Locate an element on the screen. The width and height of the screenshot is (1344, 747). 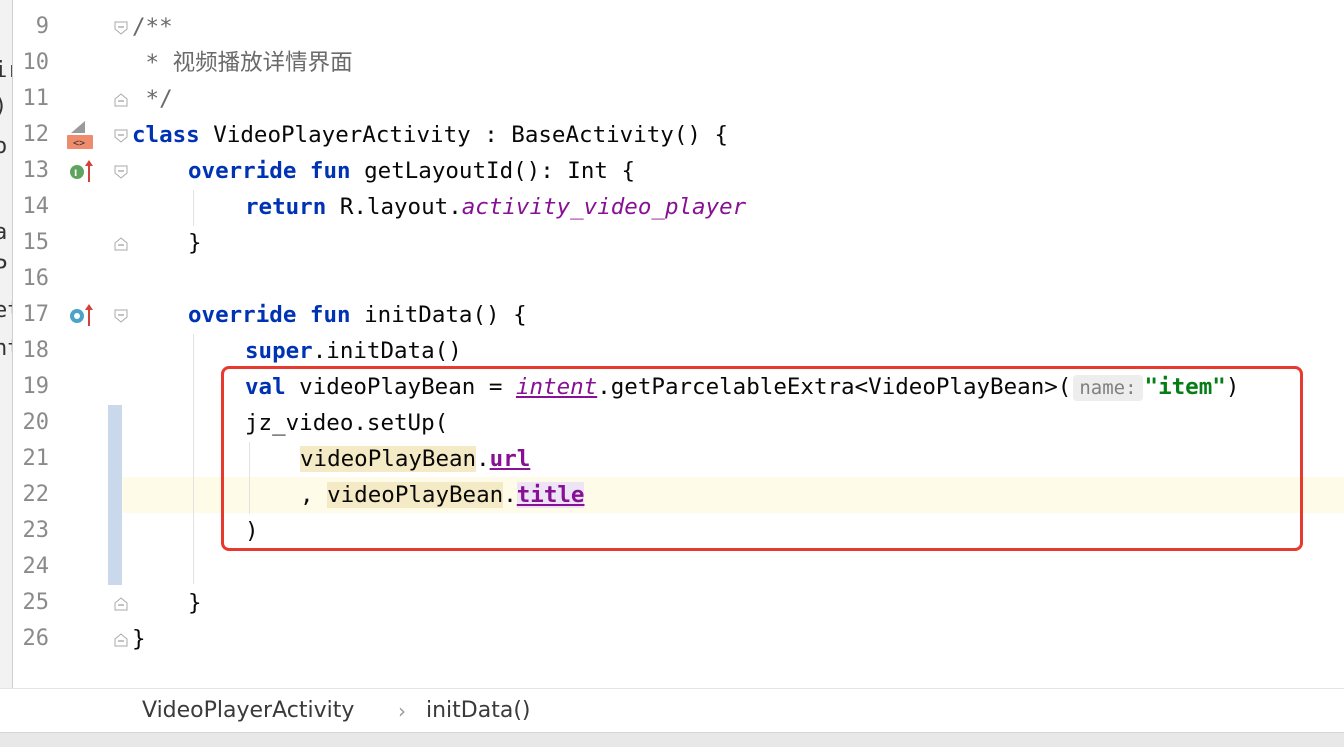
vcs-change-marker is located at coordinates (114, 495).